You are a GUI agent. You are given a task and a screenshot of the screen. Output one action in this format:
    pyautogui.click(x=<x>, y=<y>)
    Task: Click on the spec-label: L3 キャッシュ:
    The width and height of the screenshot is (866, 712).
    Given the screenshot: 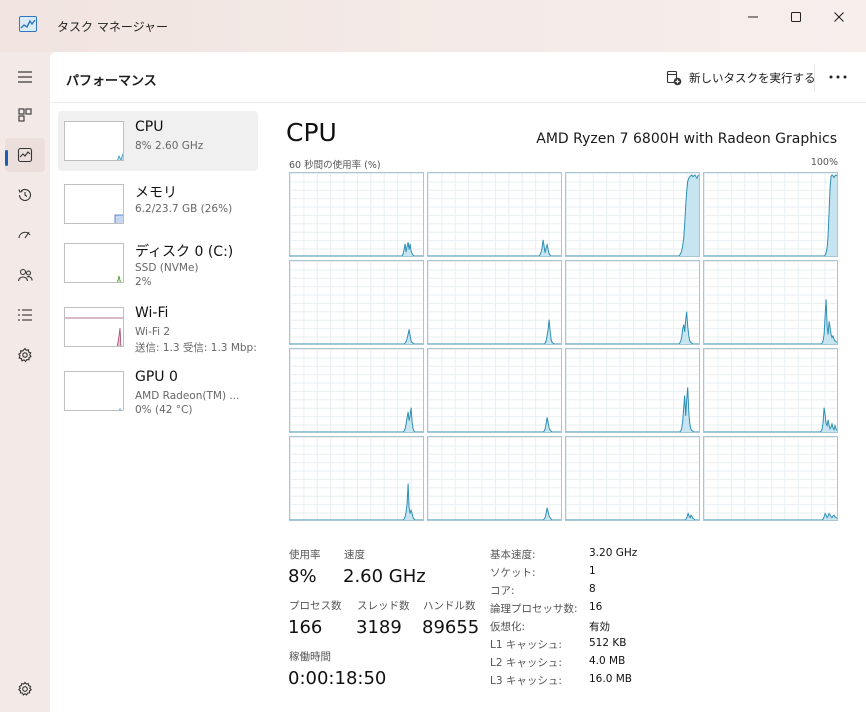 What is the action you would take?
    pyautogui.click(x=526, y=681)
    